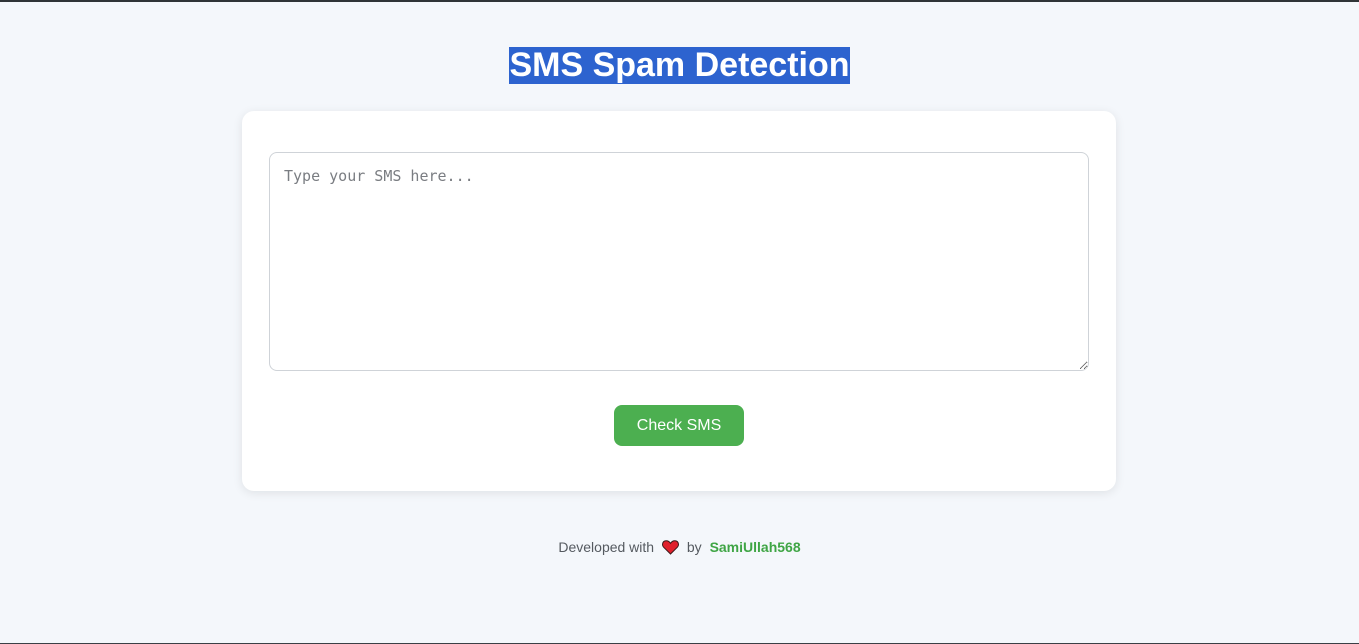  I want to click on check-sms-button: Check SMS, so click(679, 425).